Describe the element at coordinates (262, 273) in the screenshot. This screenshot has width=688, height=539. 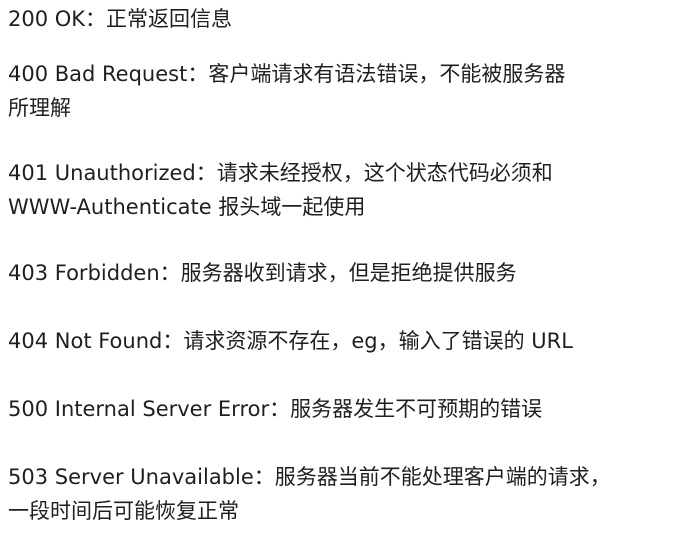
I see `status-403-text: 403 Forbidden：服务器收到请求，但是拒绝提供服务` at that location.